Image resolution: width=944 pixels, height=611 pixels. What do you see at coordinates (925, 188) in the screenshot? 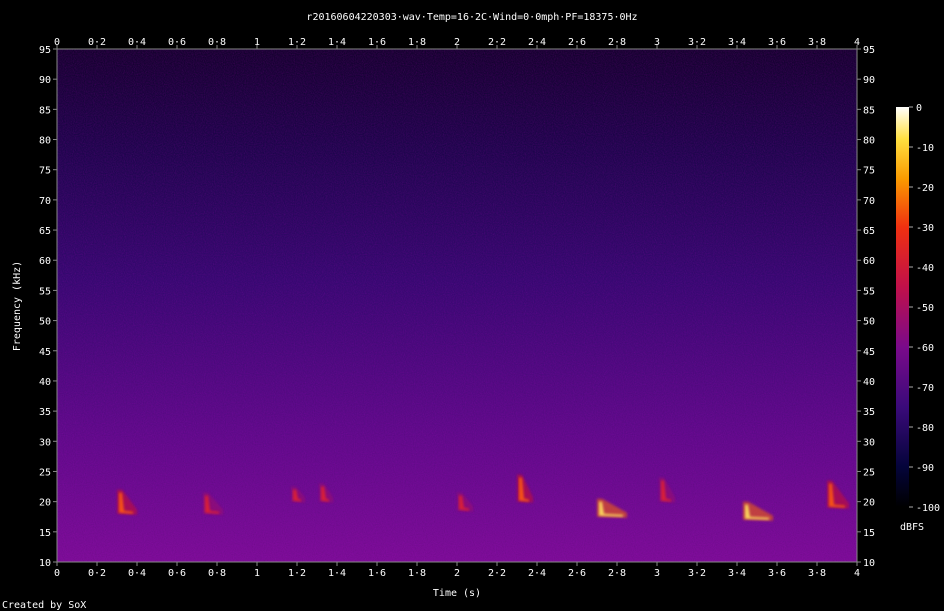
I see `colorbar-tick-label: -20` at bounding box center [925, 188].